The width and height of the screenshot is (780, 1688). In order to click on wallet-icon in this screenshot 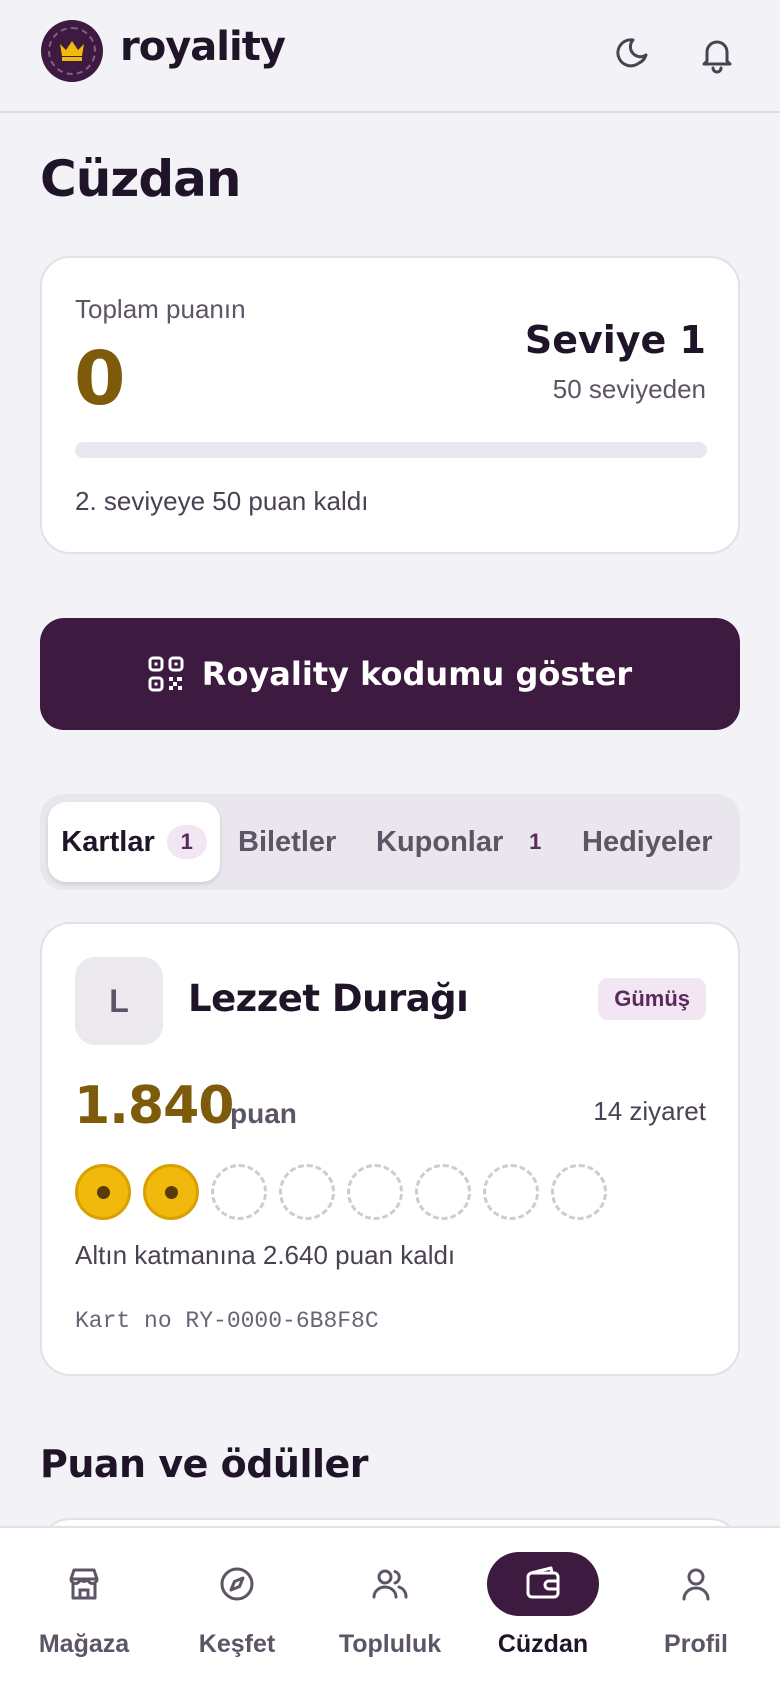, I will do `click(543, 1582)`.